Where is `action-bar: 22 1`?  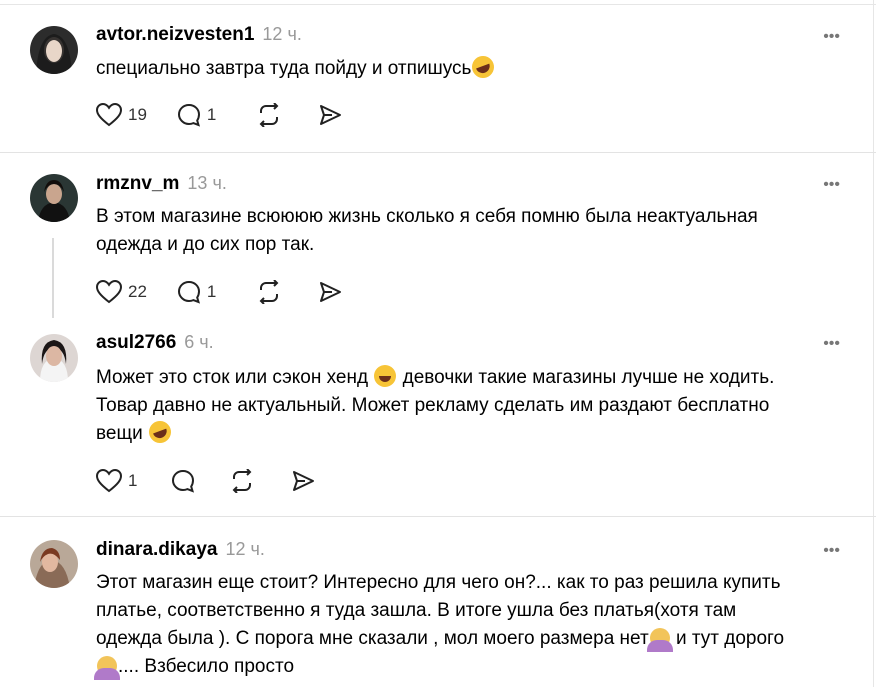
action-bar: 22 1 is located at coordinates (219, 292).